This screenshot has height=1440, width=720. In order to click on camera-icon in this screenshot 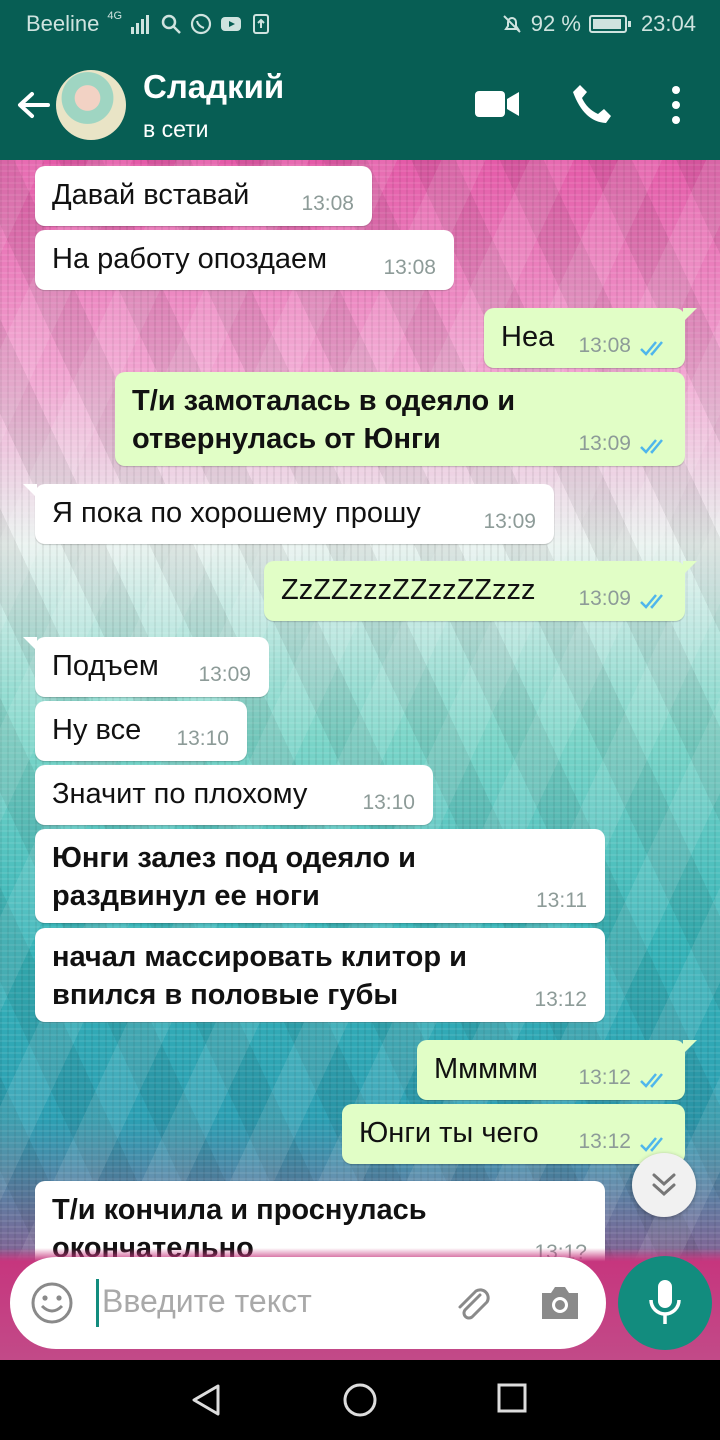, I will do `click(560, 1303)`.